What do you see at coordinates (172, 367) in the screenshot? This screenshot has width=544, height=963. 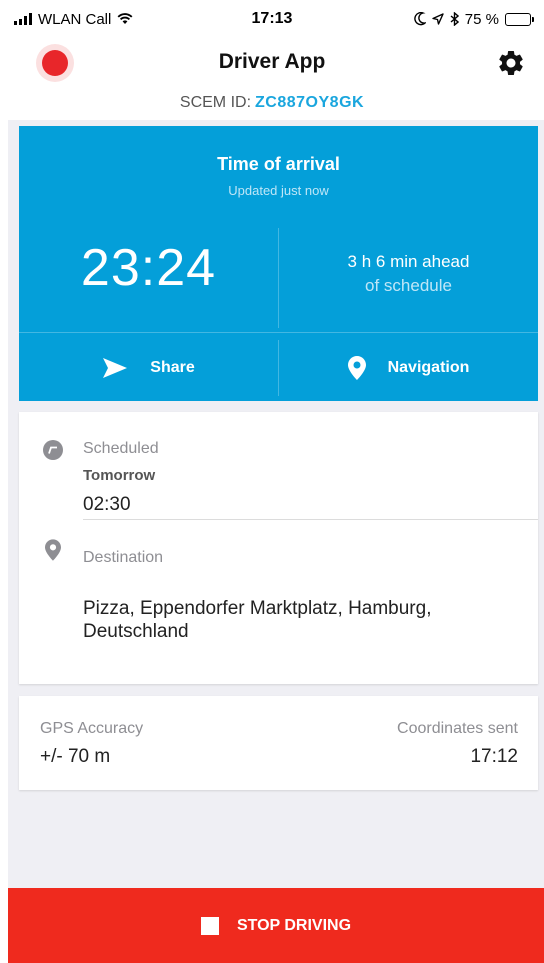 I see `share-label: Share` at bounding box center [172, 367].